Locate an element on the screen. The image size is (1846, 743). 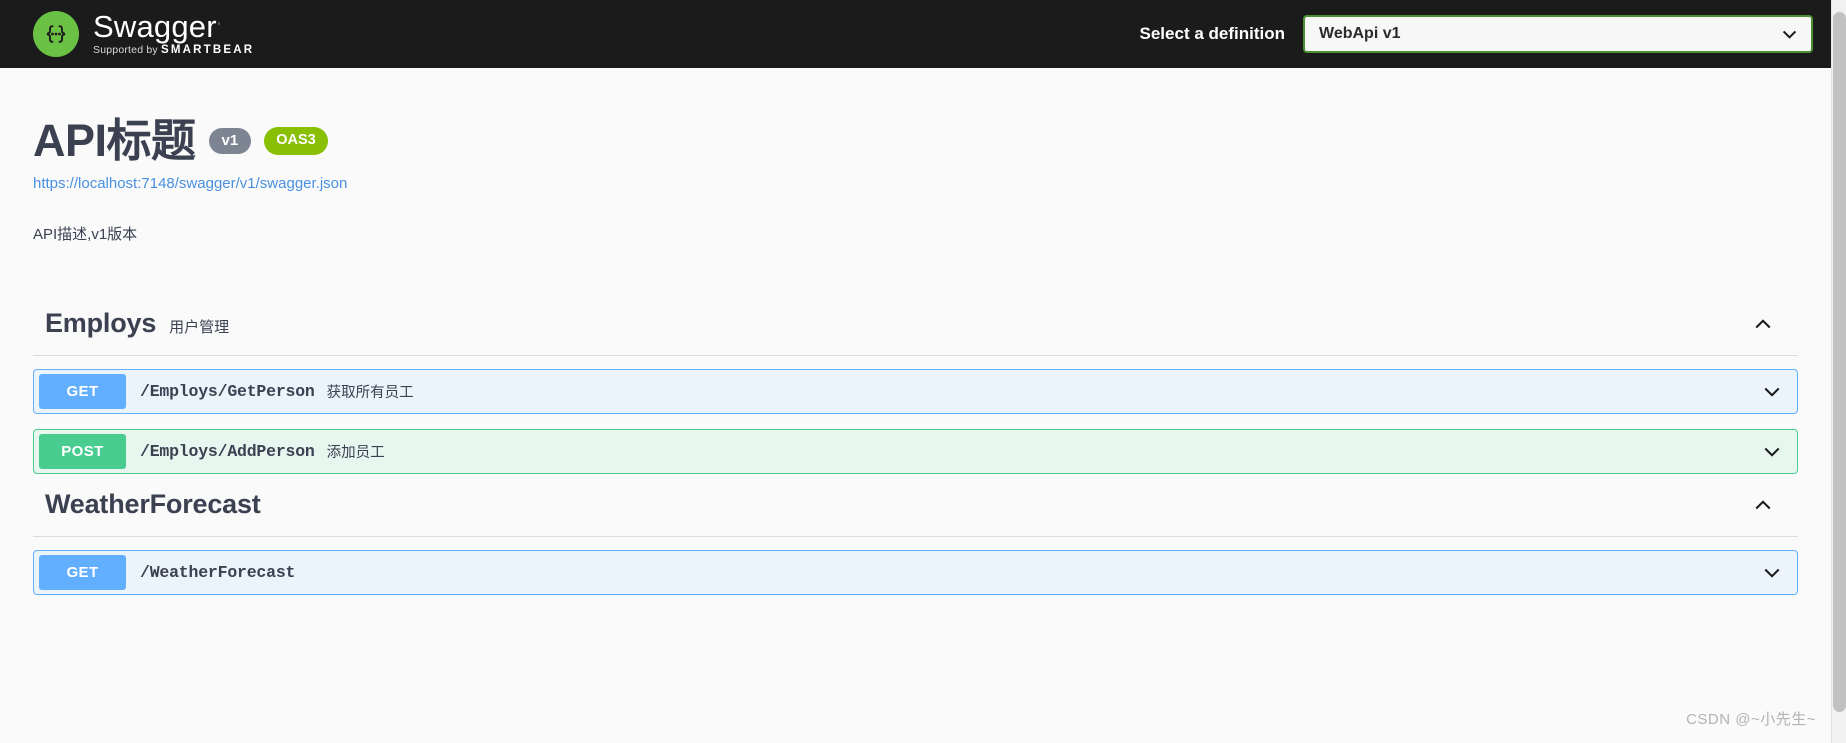
operation-path: /WeatherForecast is located at coordinates (218, 572).